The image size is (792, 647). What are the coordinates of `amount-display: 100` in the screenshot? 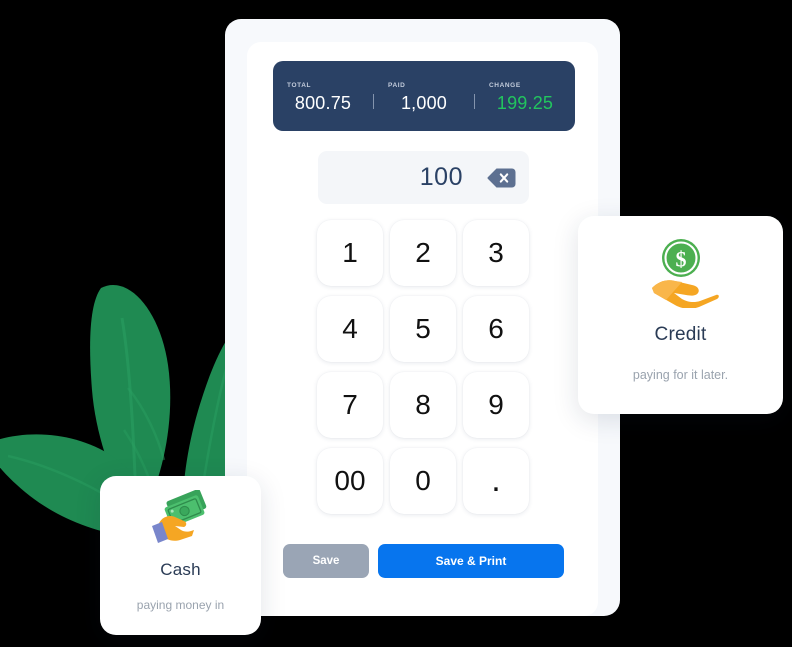 It's located at (423, 177).